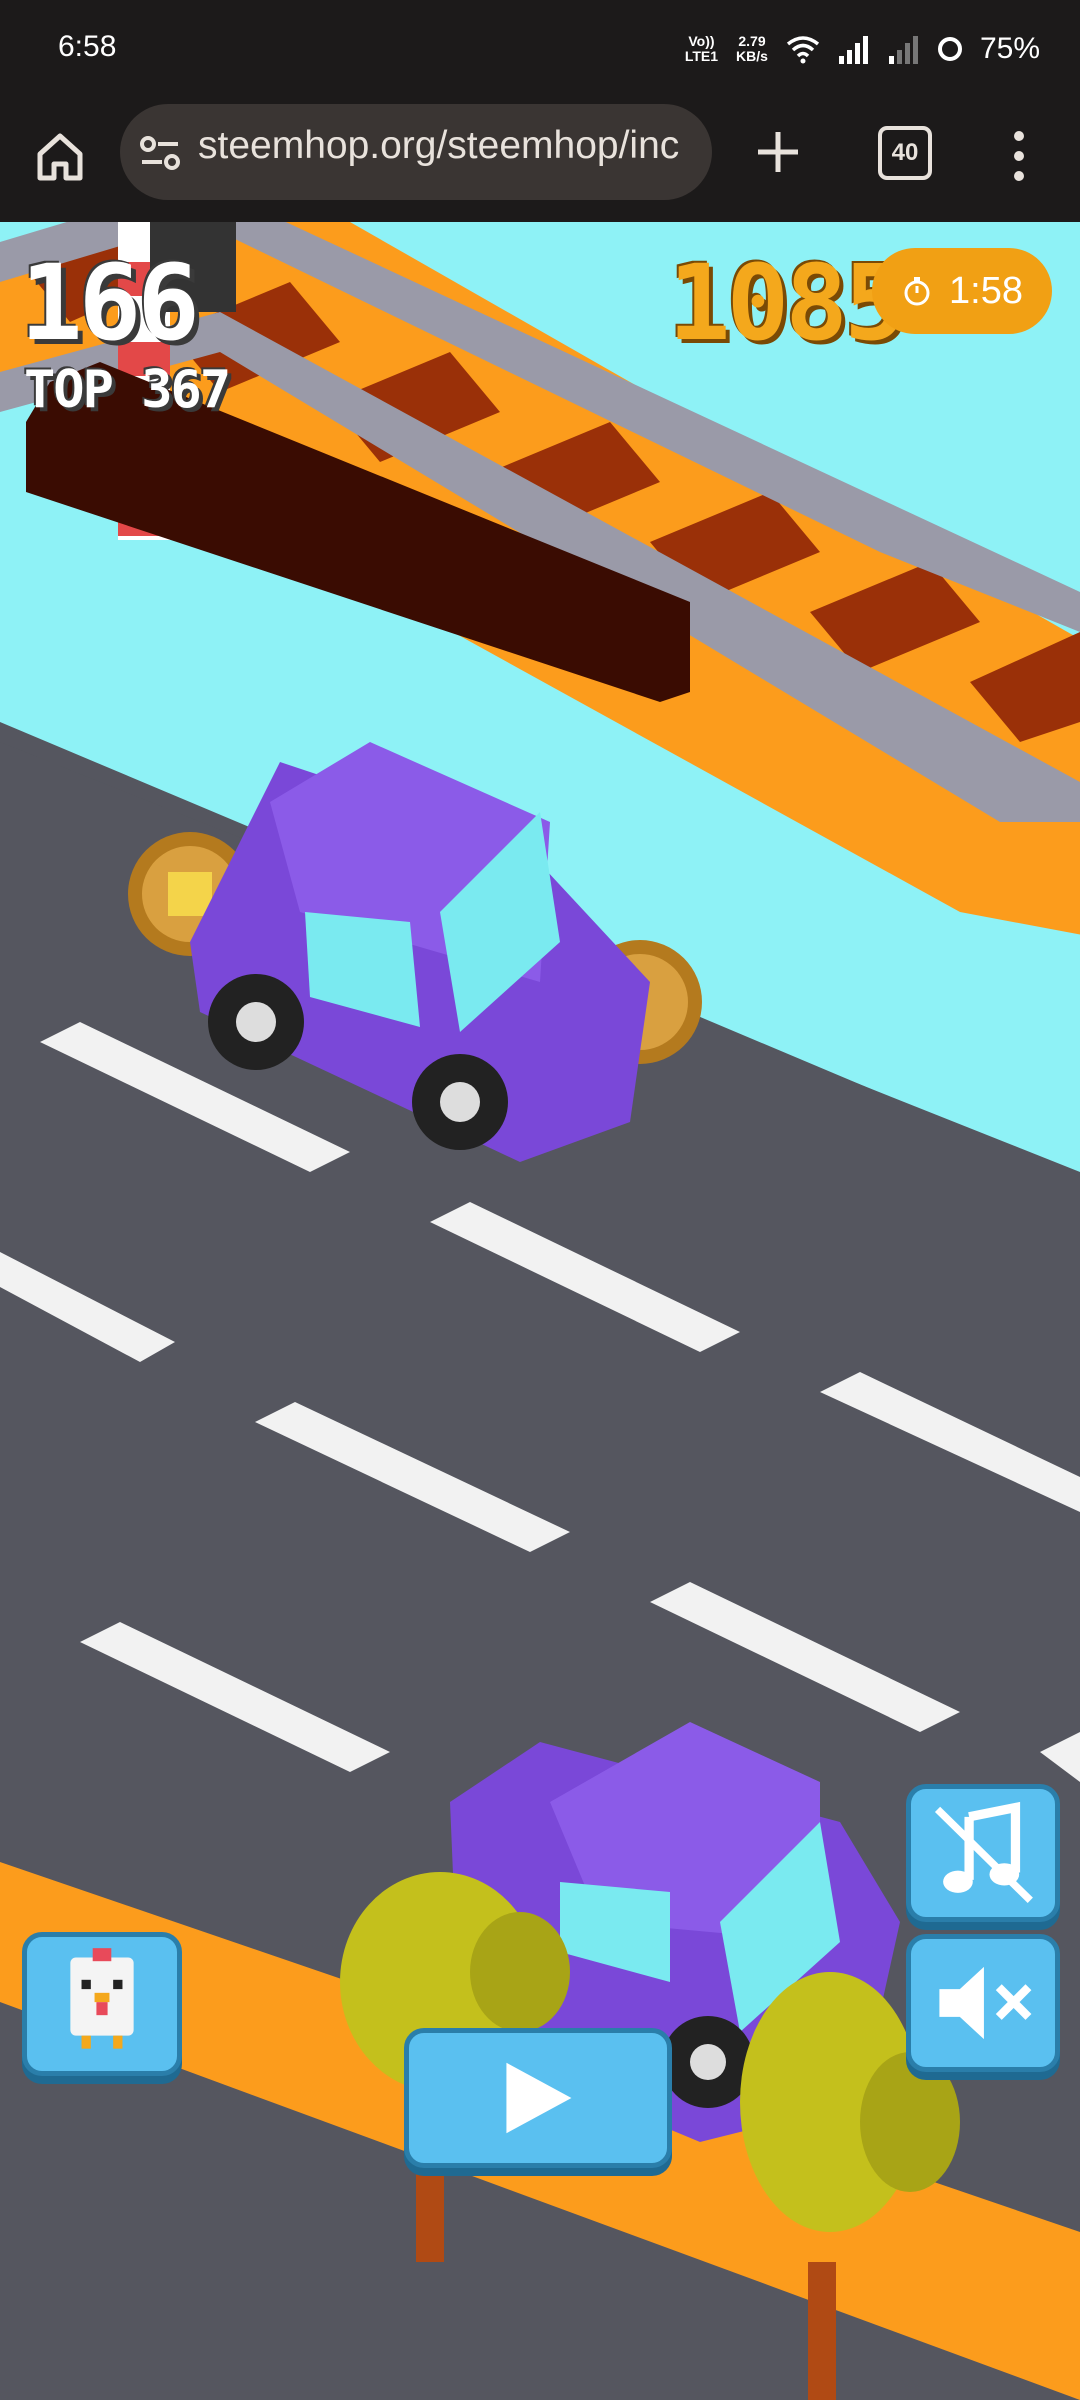 The width and height of the screenshot is (1080, 2400). Describe the element at coordinates (853, 50) in the screenshot. I see `signal-icon` at that location.